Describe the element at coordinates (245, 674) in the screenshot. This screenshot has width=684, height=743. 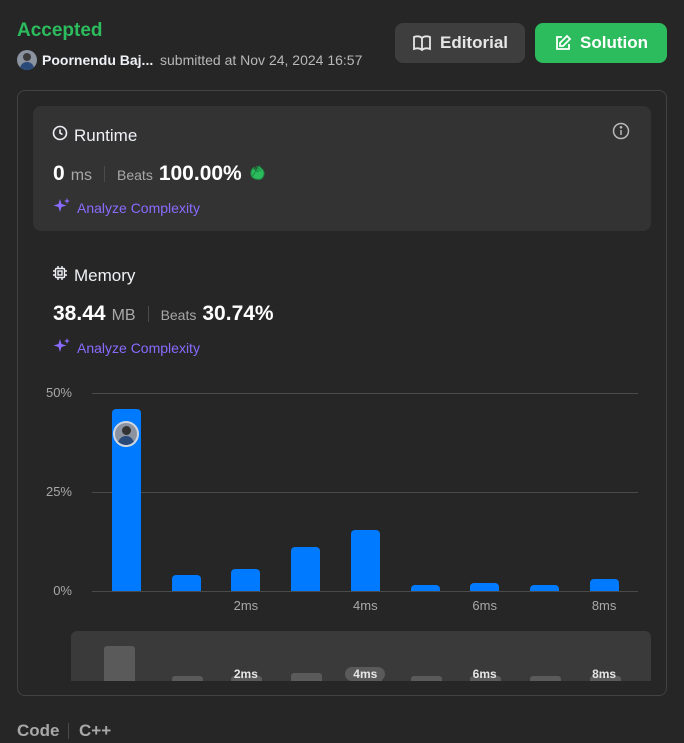
I see `mini-x-tick-label: 2ms` at that location.